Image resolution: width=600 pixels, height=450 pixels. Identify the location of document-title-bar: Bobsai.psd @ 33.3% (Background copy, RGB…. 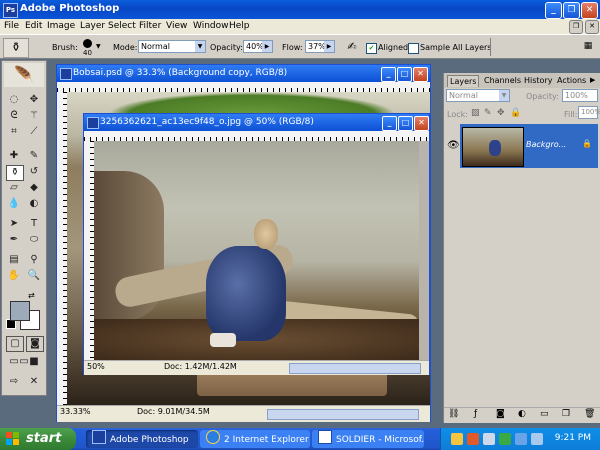
(243, 73).